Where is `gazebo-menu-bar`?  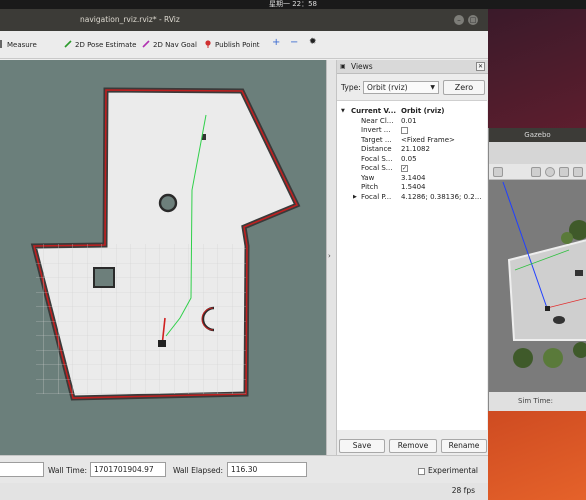 gazebo-menu-bar is located at coordinates (537, 153).